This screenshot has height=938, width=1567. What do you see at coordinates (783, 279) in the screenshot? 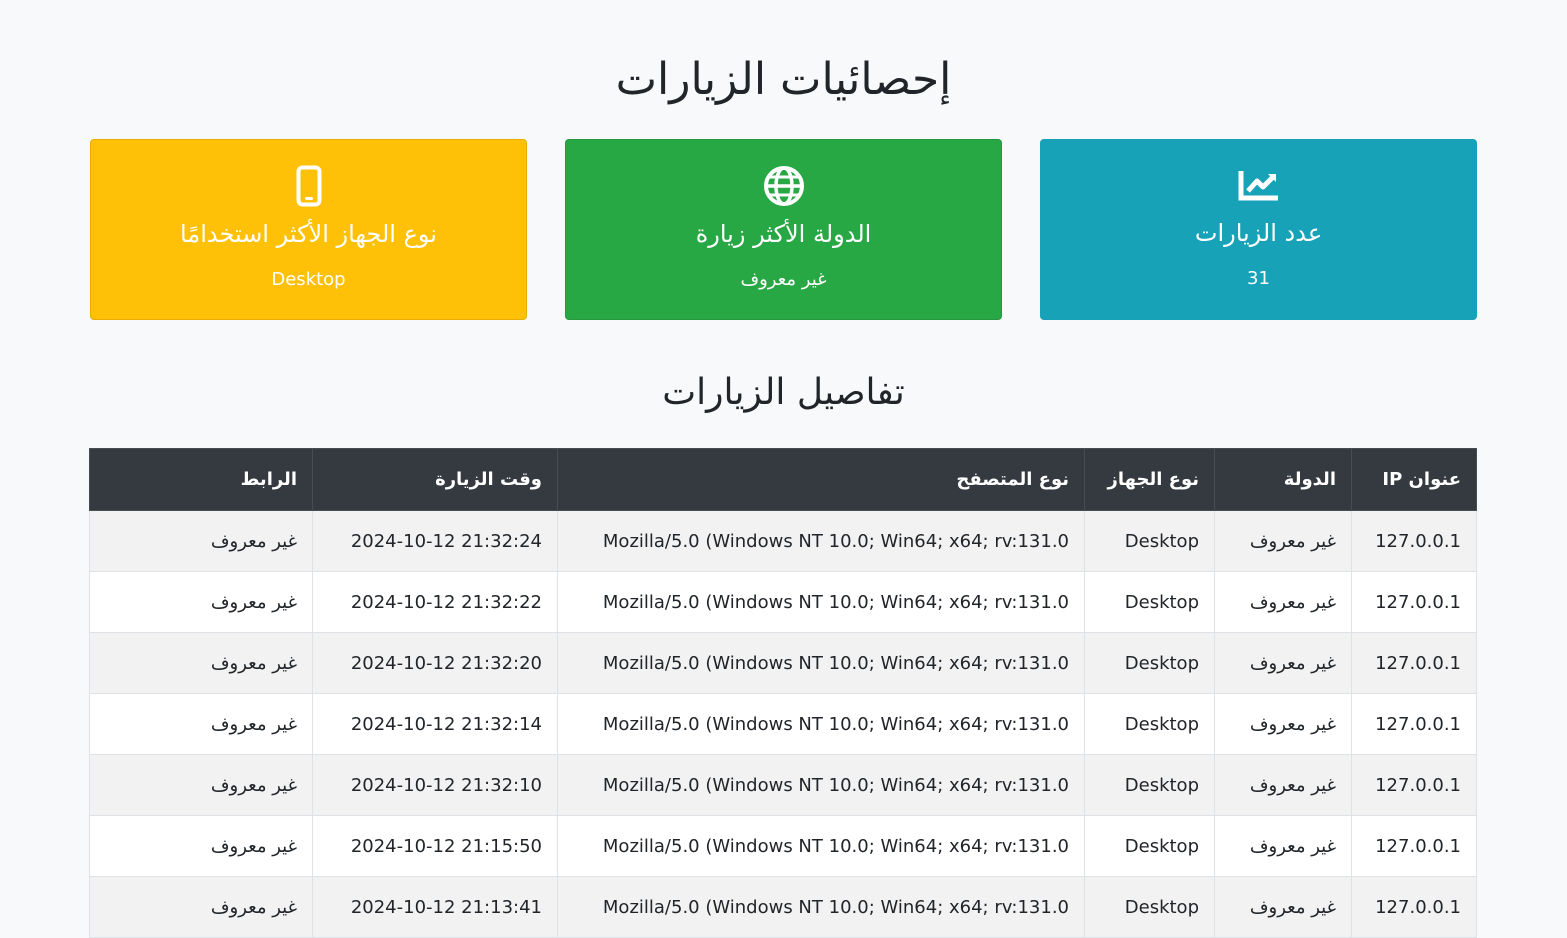
I see `top-country-value: غير معروف` at bounding box center [783, 279].